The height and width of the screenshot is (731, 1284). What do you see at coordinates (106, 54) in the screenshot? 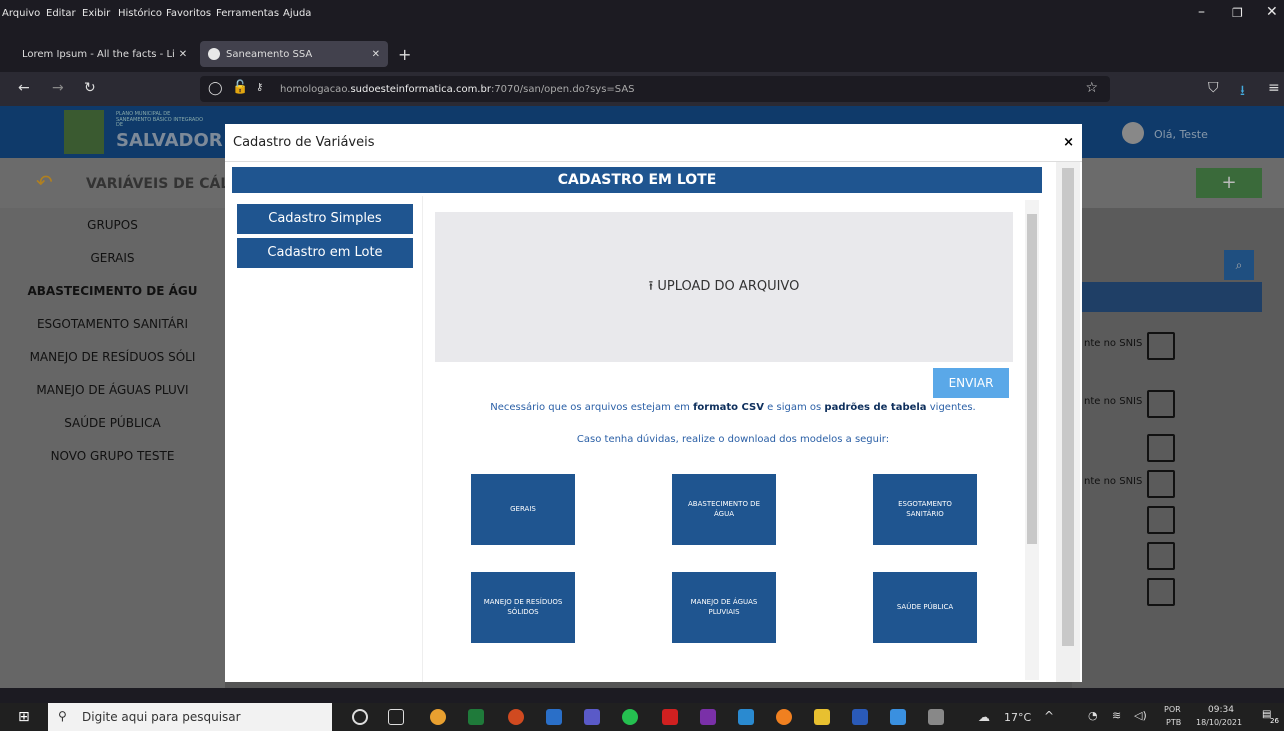
I see `tab-lorem: Lorem Ipsum - All the facts - Li ✕` at bounding box center [106, 54].